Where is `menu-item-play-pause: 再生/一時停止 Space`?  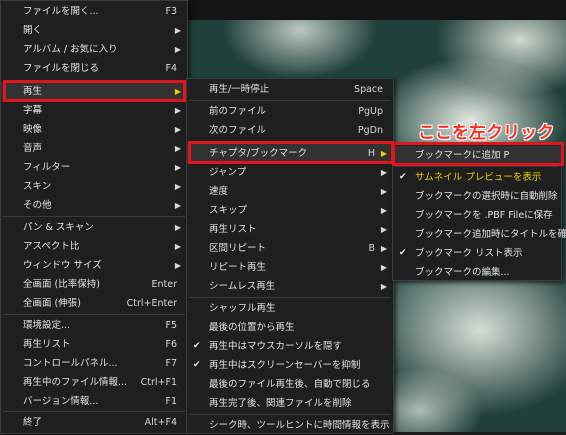
menu-item-play-pause: 再生/一時停止 Space is located at coordinates (290, 89).